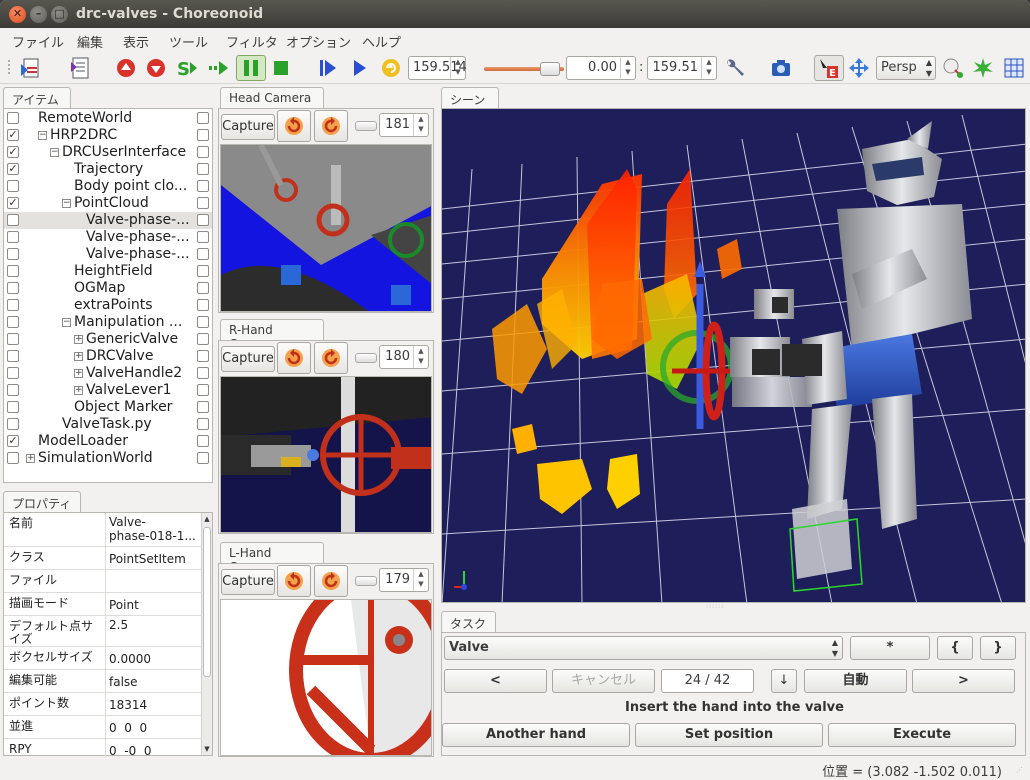 Image resolution: width=1030 pixels, height=780 pixels. What do you see at coordinates (219, 68) in the screenshot?
I see `step-forward-icon` at bounding box center [219, 68].